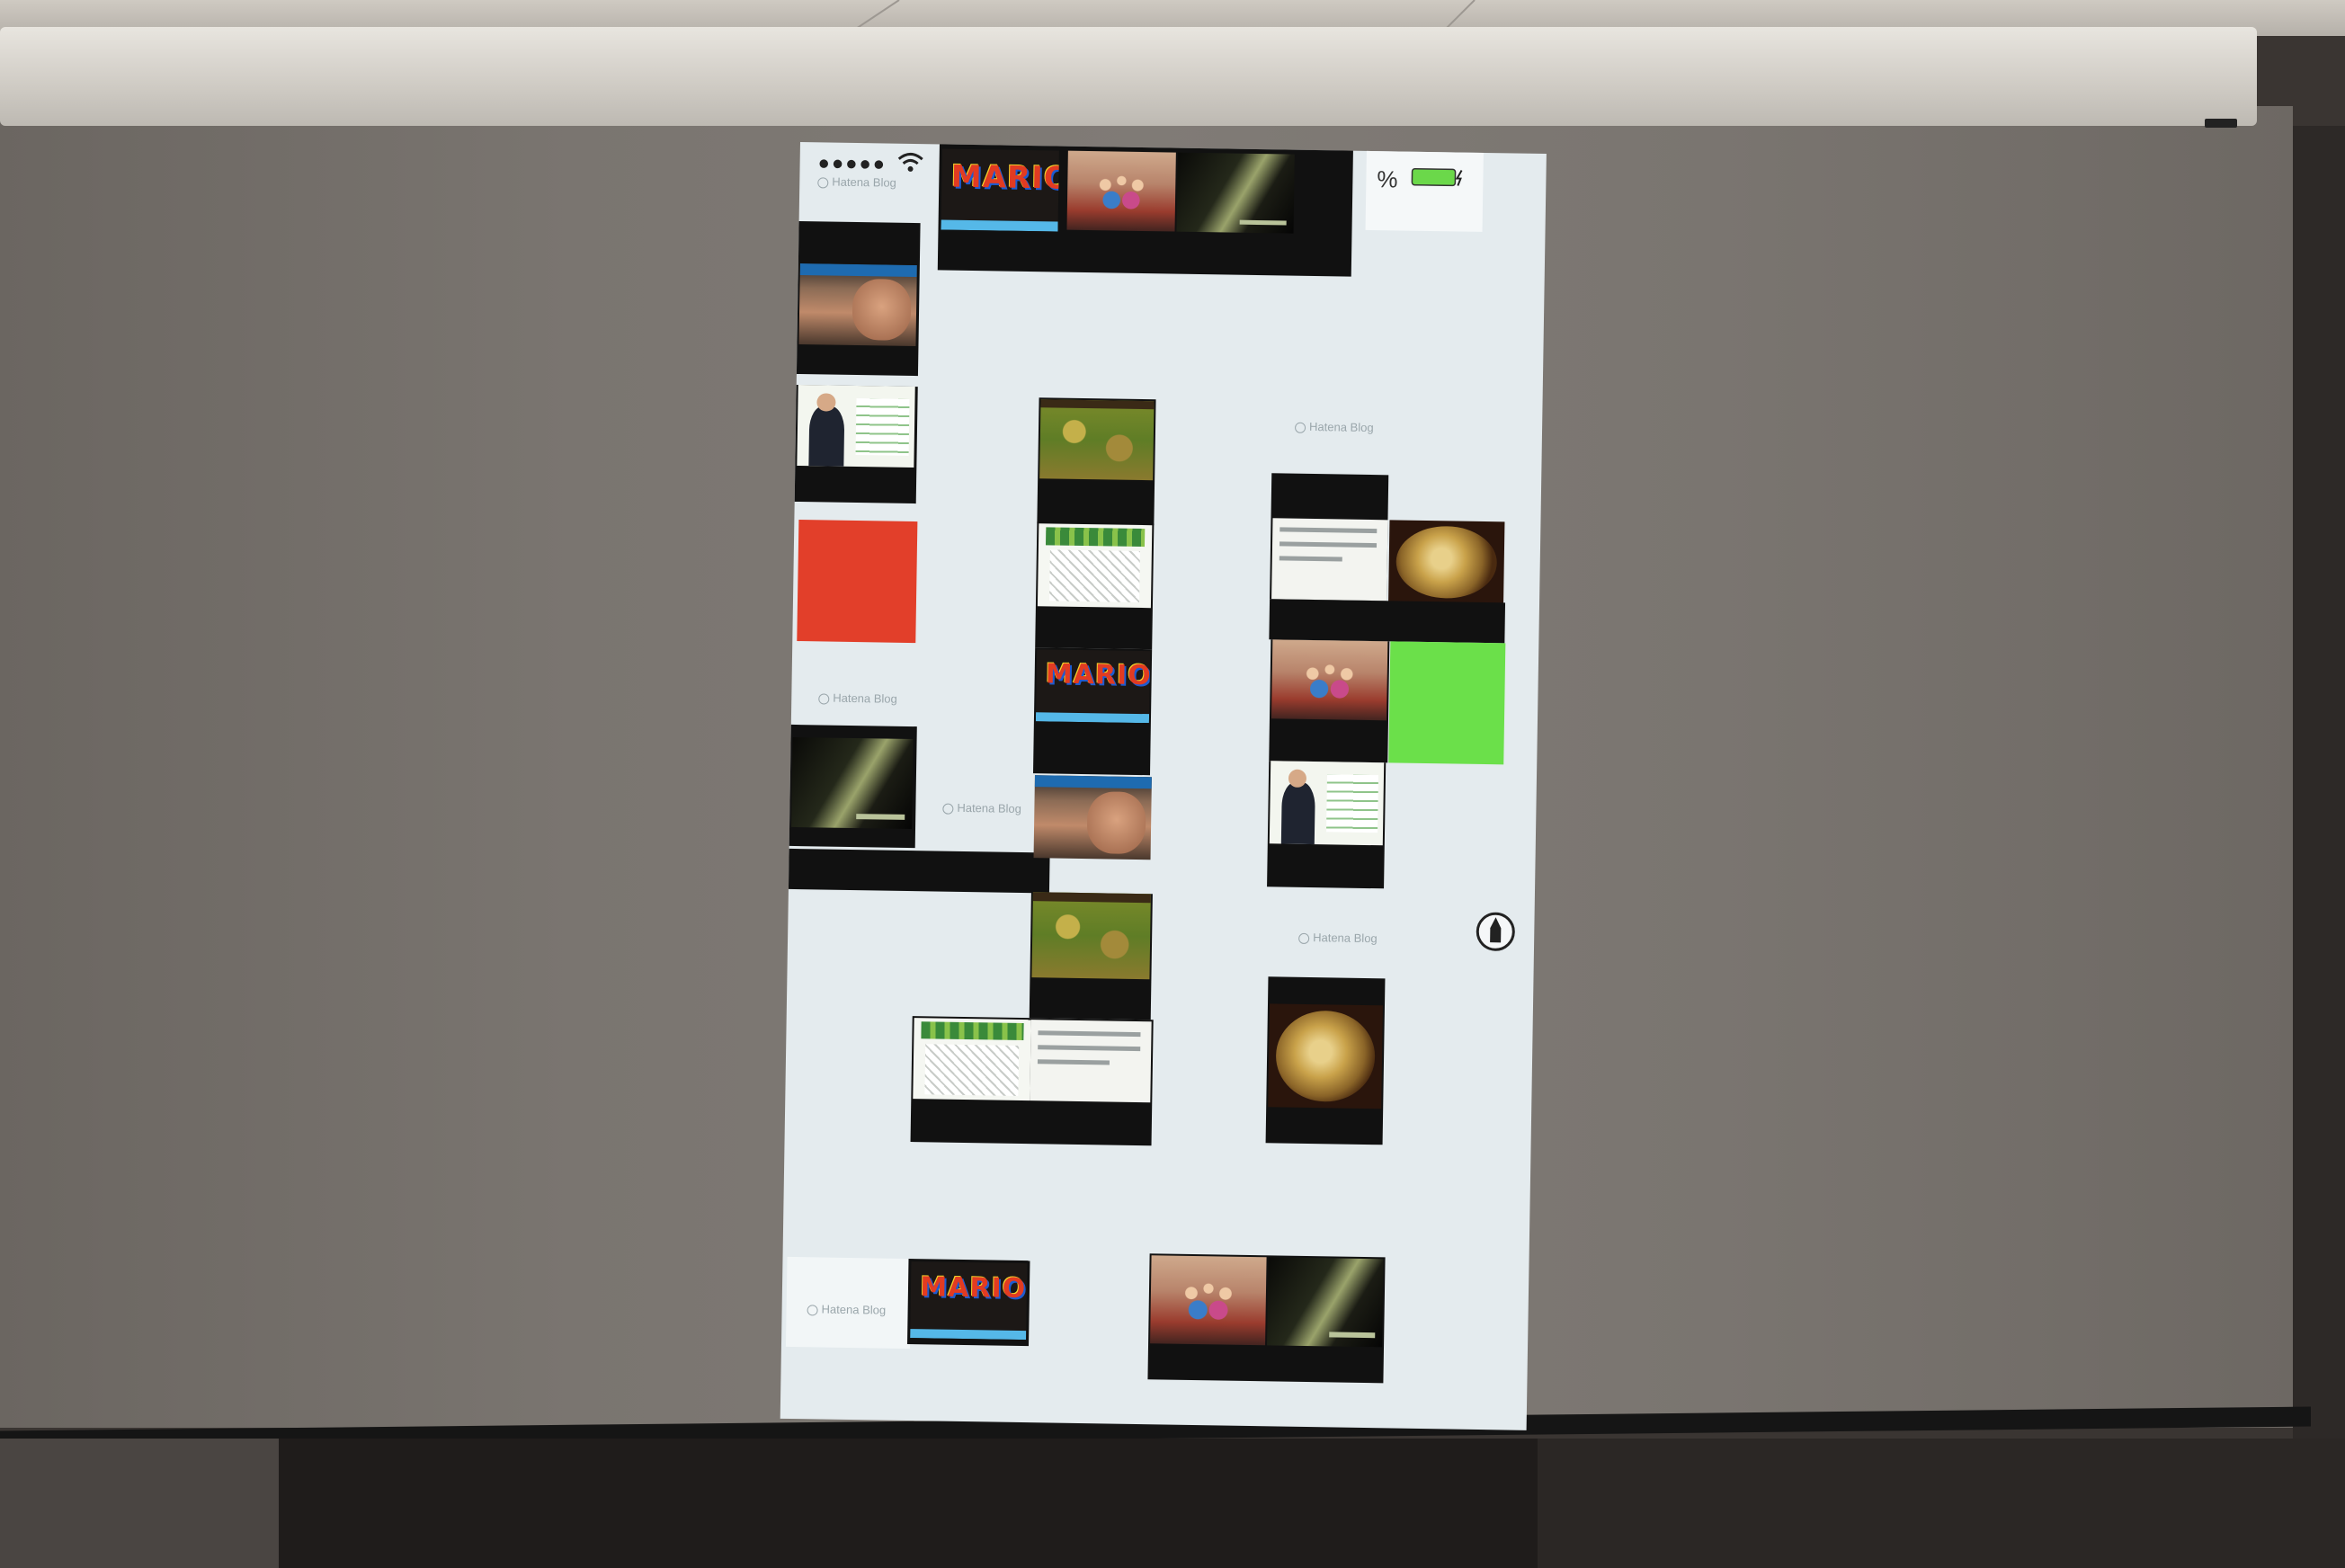  Describe the element at coordinates (1388, 179) in the screenshot. I see `battery-percent: %` at that location.